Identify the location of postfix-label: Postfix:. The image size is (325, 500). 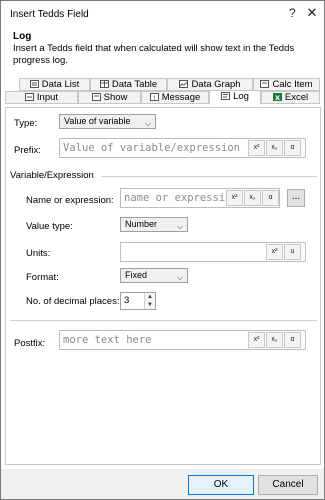
(30, 343).